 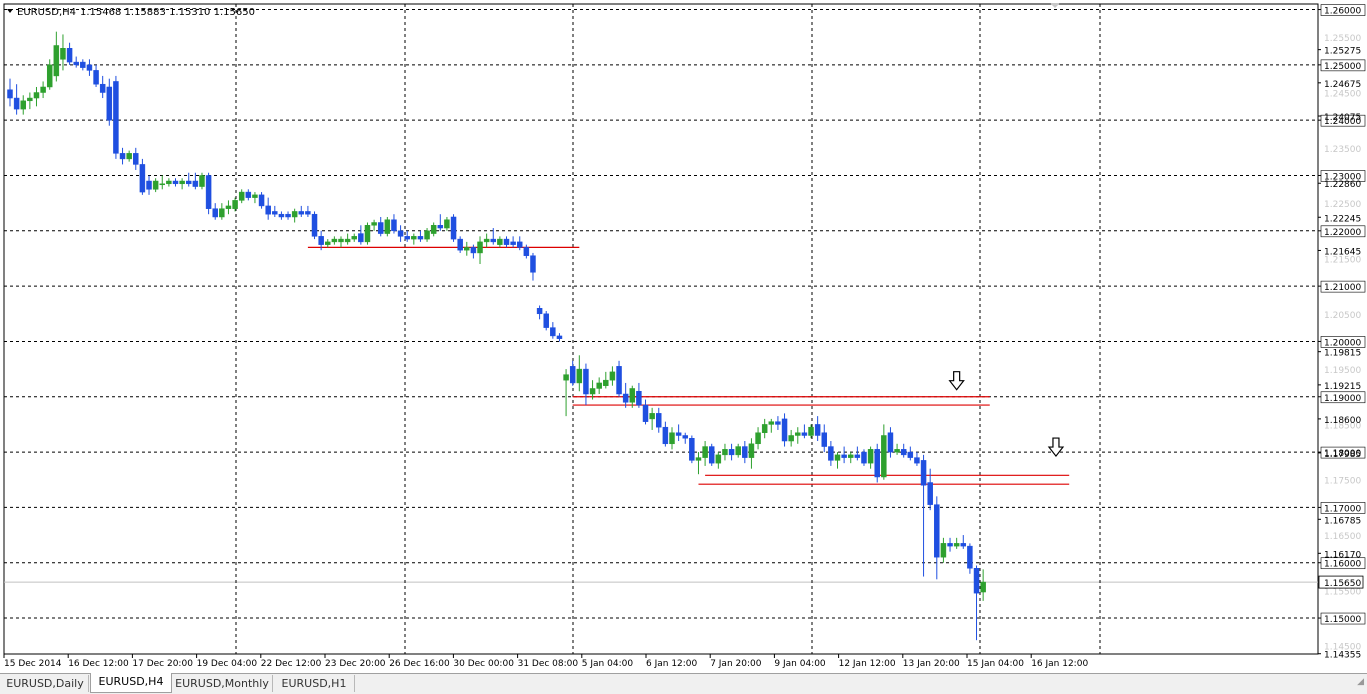 What do you see at coordinates (1360, 682) in the screenshot?
I see `resize-grip-icon: ◢` at bounding box center [1360, 682].